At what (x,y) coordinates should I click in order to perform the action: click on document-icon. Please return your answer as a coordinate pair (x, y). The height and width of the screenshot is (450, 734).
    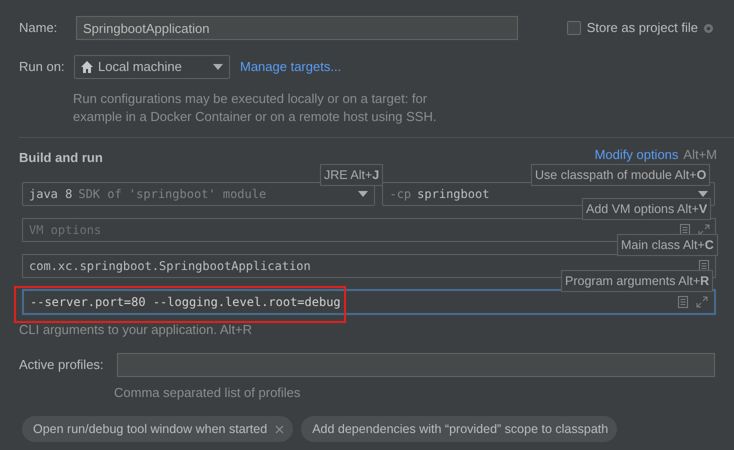
    Looking at the image, I should click on (683, 302).